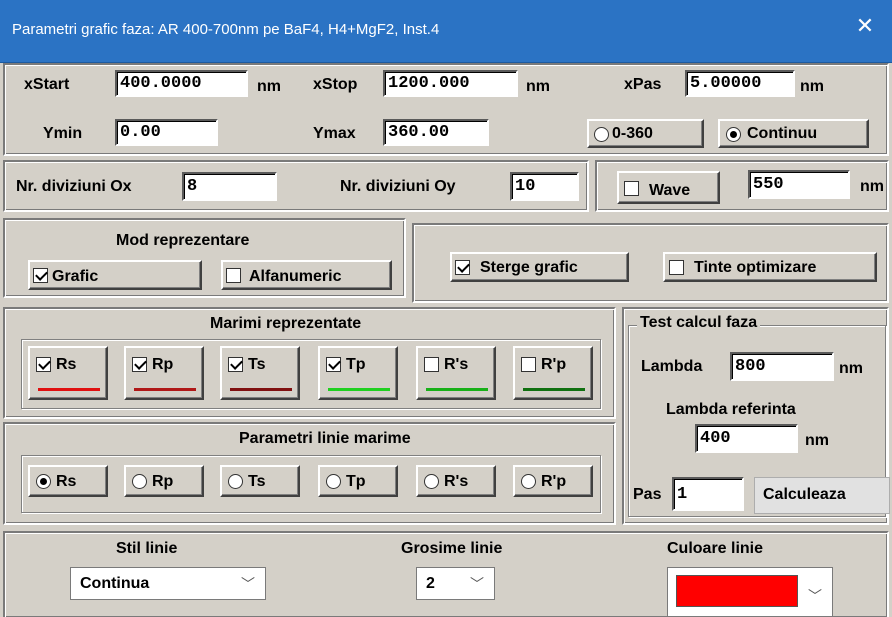 Image resolution: width=892 pixels, height=617 pixels. What do you see at coordinates (74, 186) in the screenshot?
I see `div-ox-label: Nr. diviziuni Ox` at bounding box center [74, 186].